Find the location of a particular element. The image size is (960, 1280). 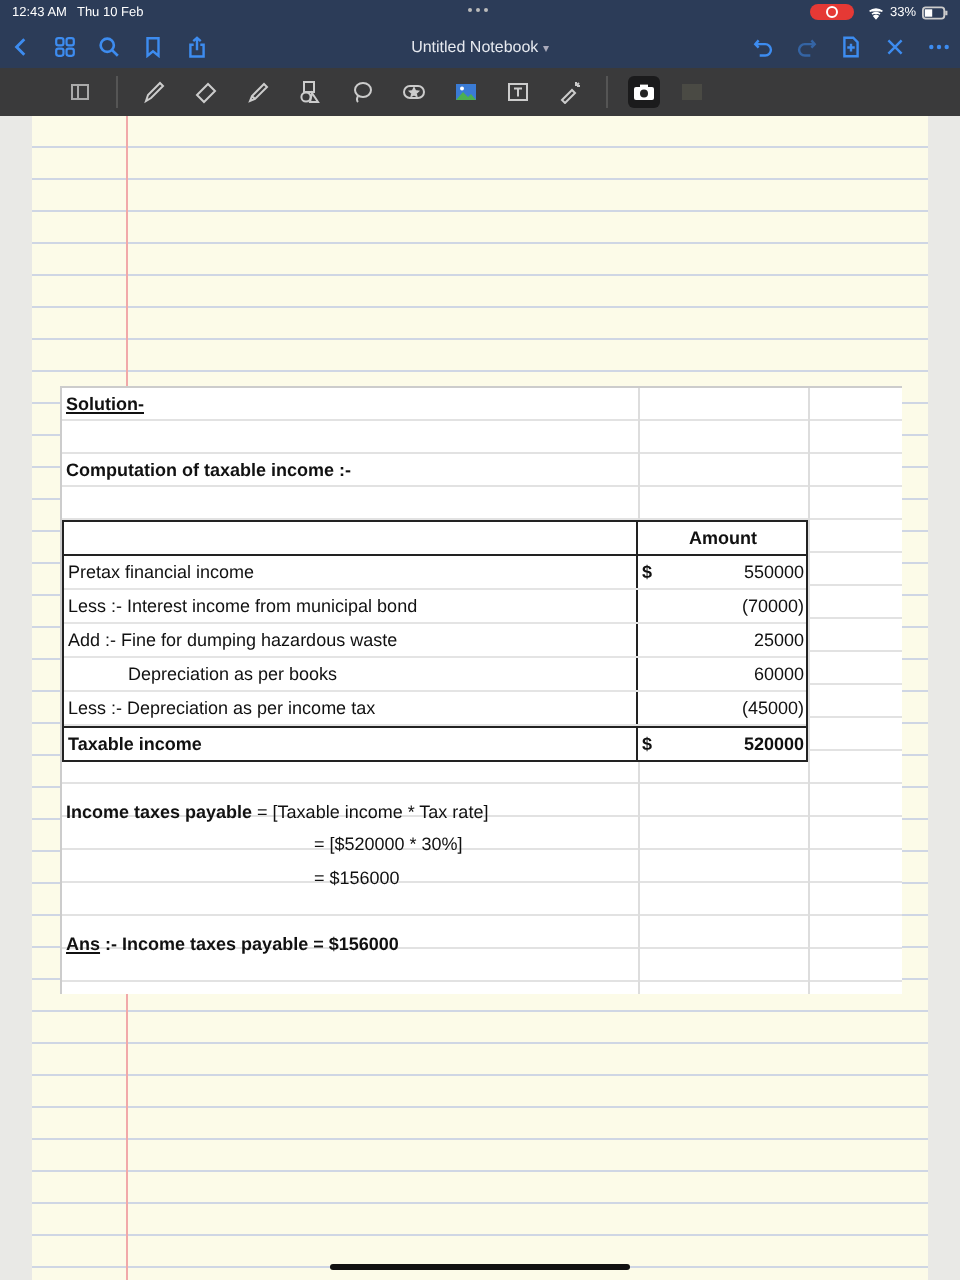

shapes-tool-icon is located at coordinates (310, 92).